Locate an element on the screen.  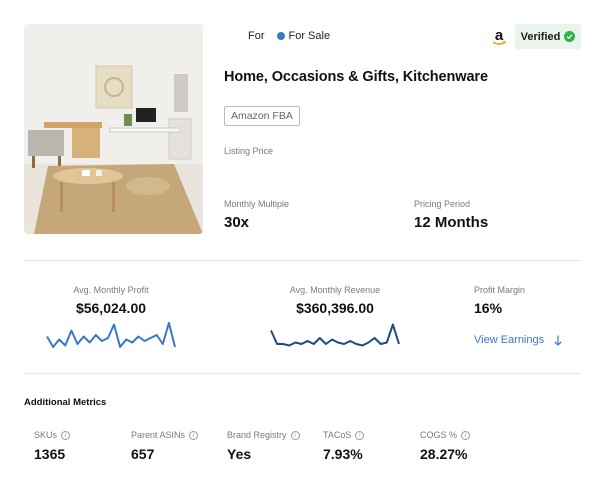
avg-monthly-profit-value: $56,024.00 is located at coordinates (111, 308).